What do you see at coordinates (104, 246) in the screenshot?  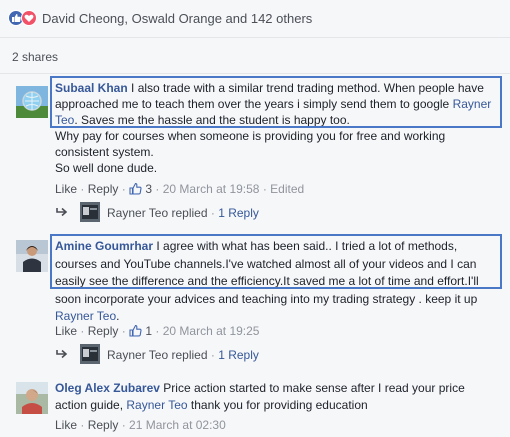 I see `comment-author-link: Amine Goumrhar` at bounding box center [104, 246].